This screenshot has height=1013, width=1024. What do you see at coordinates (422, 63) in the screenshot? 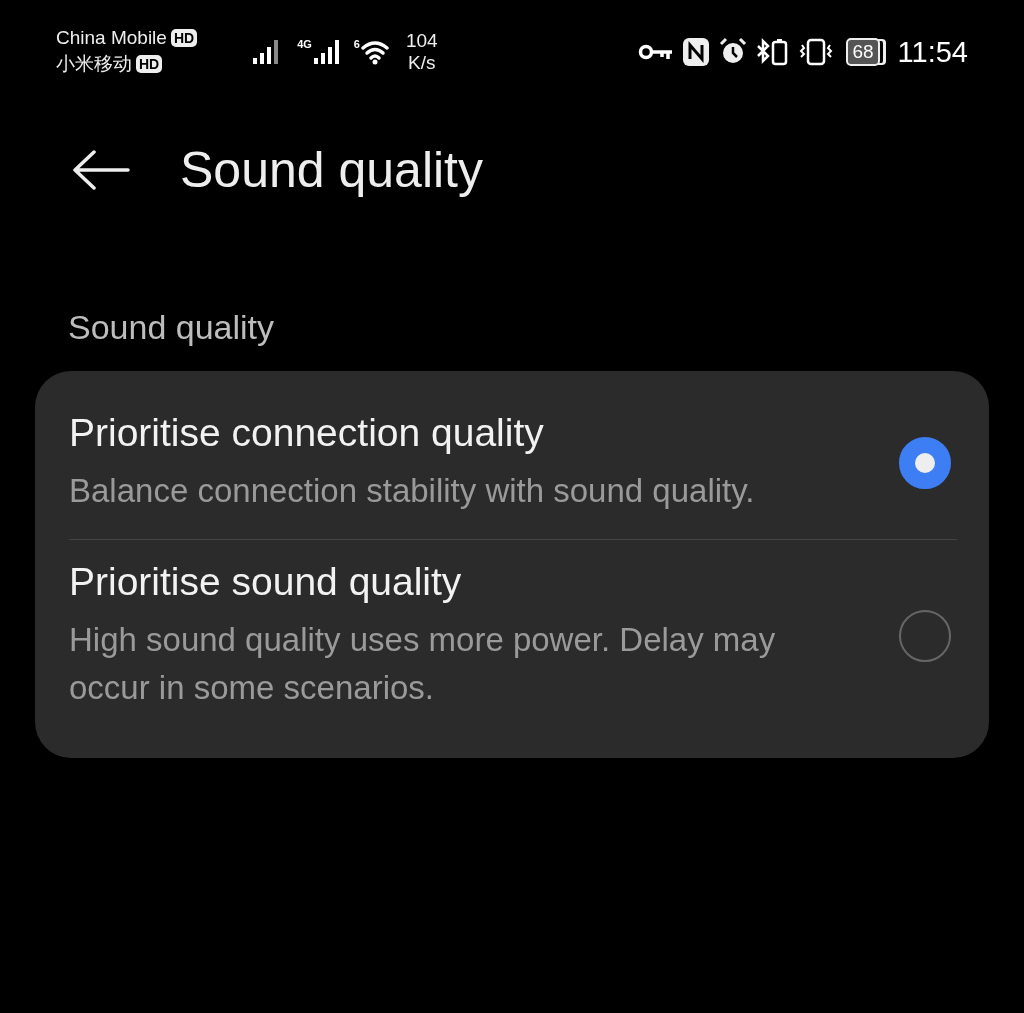
I see `speed-unit: K/s` at bounding box center [422, 63].